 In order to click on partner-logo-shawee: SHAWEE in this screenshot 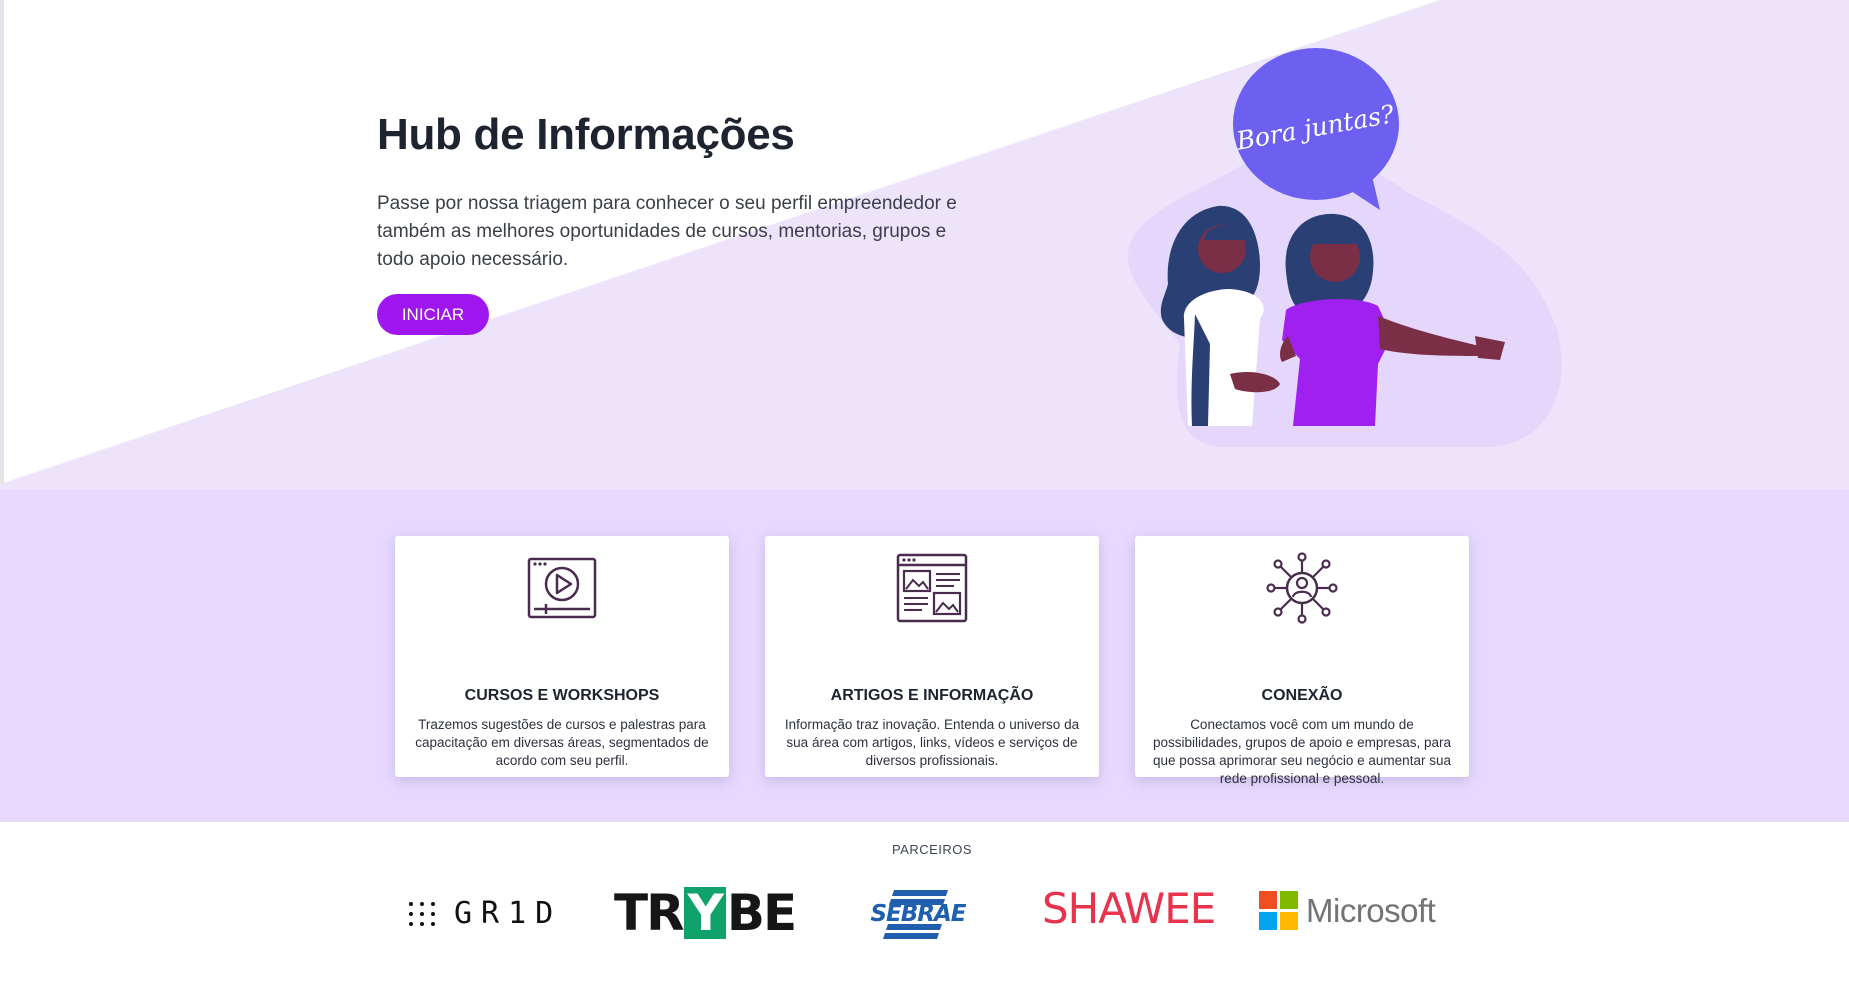, I will do `click(1129, 908)`.